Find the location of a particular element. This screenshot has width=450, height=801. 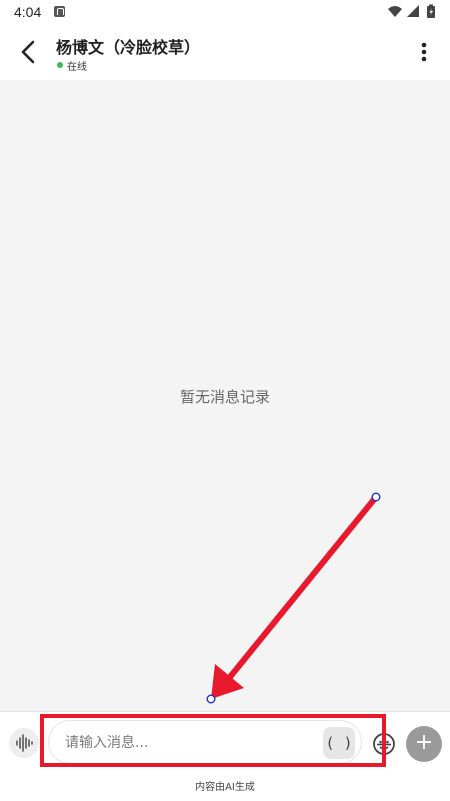

empty-state-text: 暂无消息记录 is located at coordinates (224, 397).